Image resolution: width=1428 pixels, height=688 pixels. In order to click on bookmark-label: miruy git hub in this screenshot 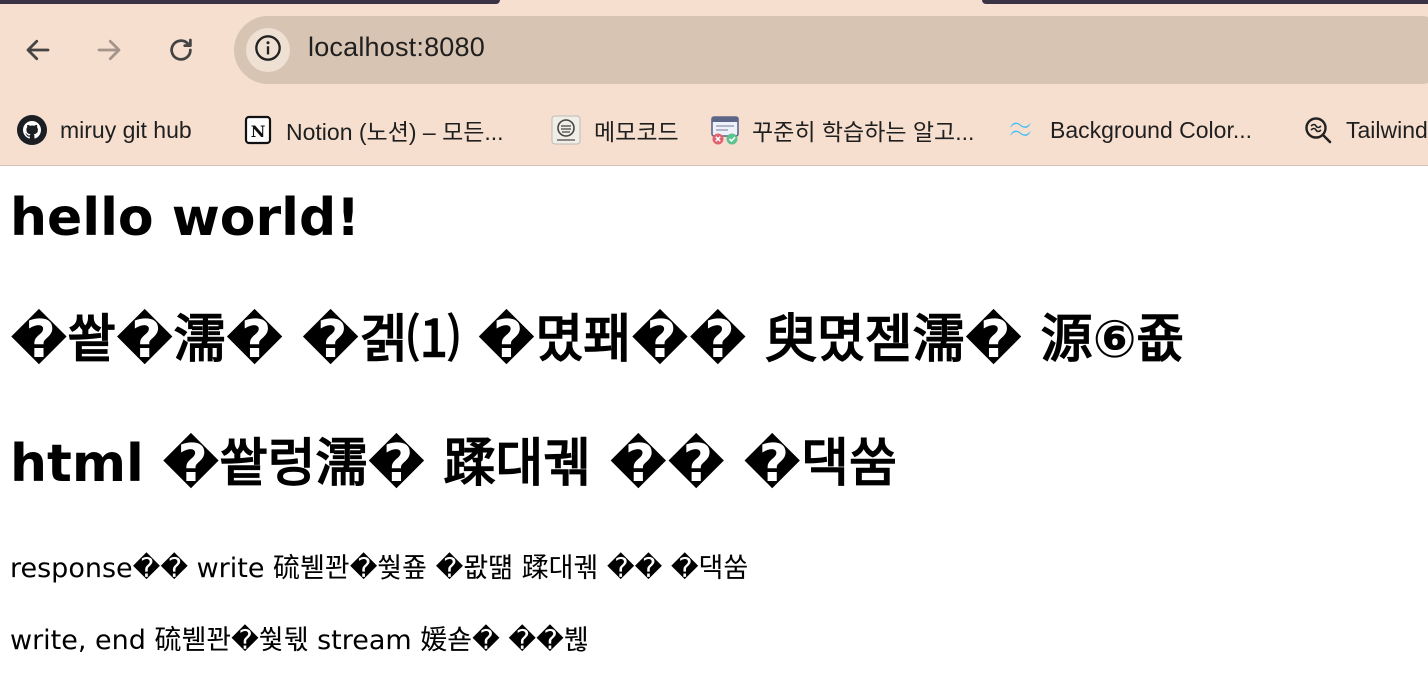, I will do `click(126, 129)`.